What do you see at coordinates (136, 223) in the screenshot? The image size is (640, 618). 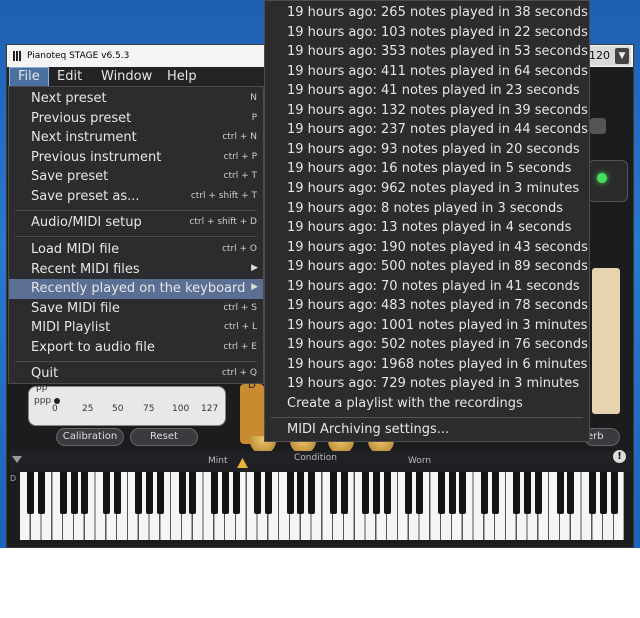 I see `menu-item-audio-midi-setup: Audio/MIDI setup ctrl + shift + D` at bounding box center [136, 223].